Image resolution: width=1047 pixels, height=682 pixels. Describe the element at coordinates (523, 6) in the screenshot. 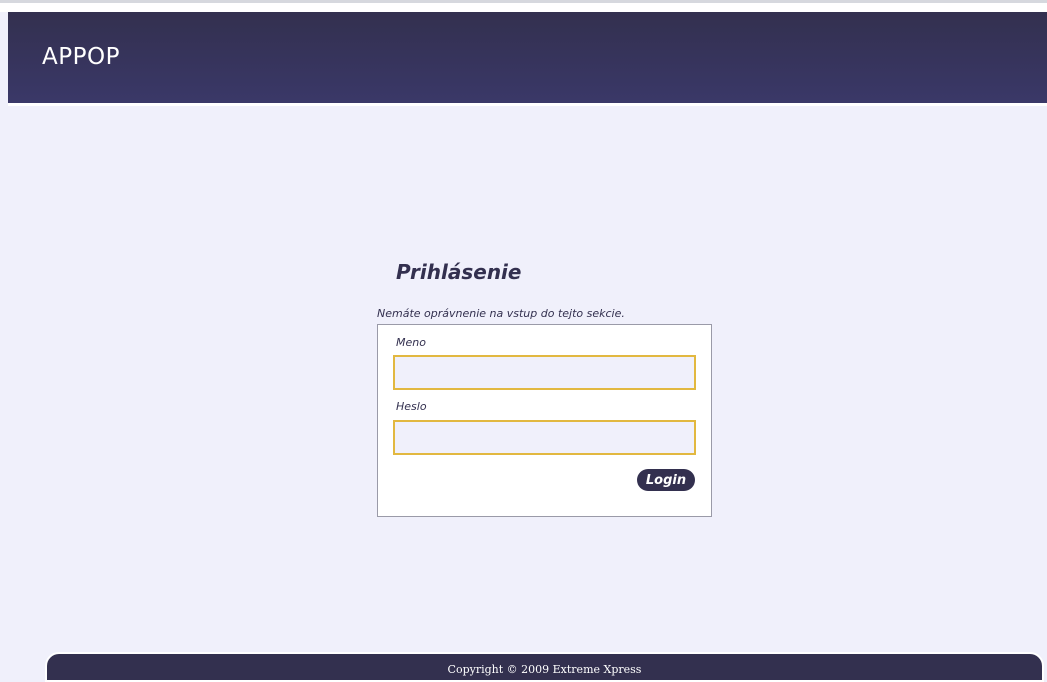

I see `browser-top-strip` at that location.